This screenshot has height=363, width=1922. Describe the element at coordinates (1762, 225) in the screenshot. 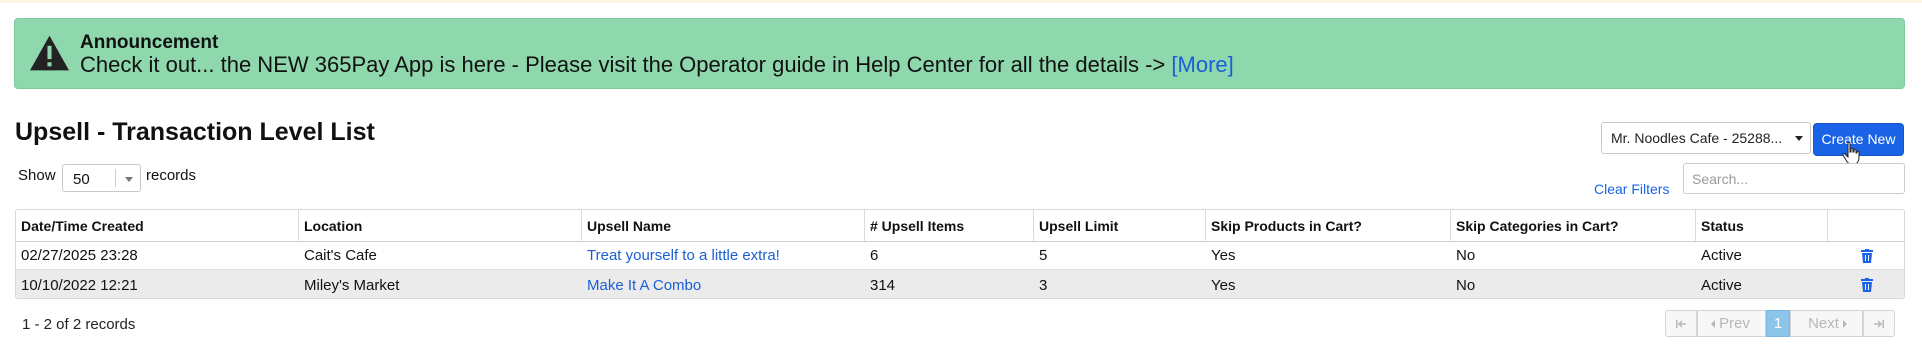

I see `column-header-status: Status` at that location.